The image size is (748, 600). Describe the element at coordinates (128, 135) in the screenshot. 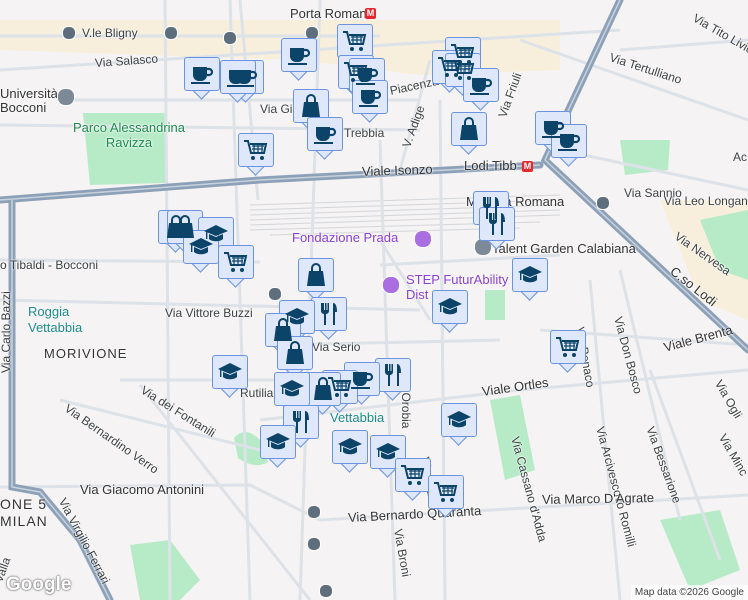

I see `label-parco-ravizza: Parco Alessandrina Ravizza` at that location.